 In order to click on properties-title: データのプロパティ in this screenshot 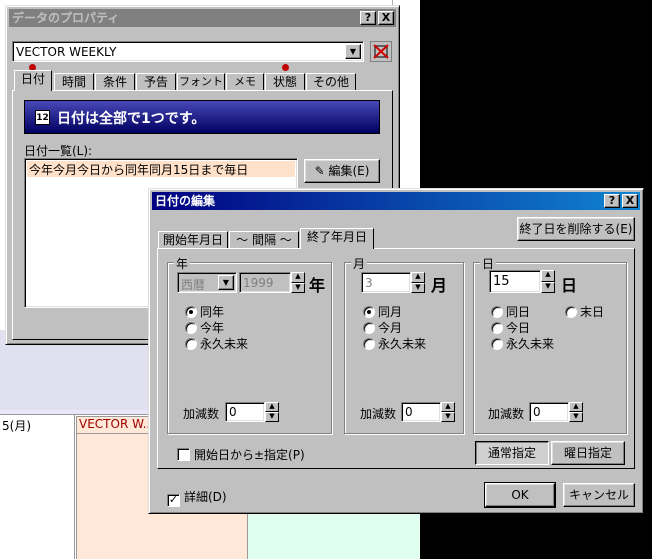, I will do `click(66, 18)`.